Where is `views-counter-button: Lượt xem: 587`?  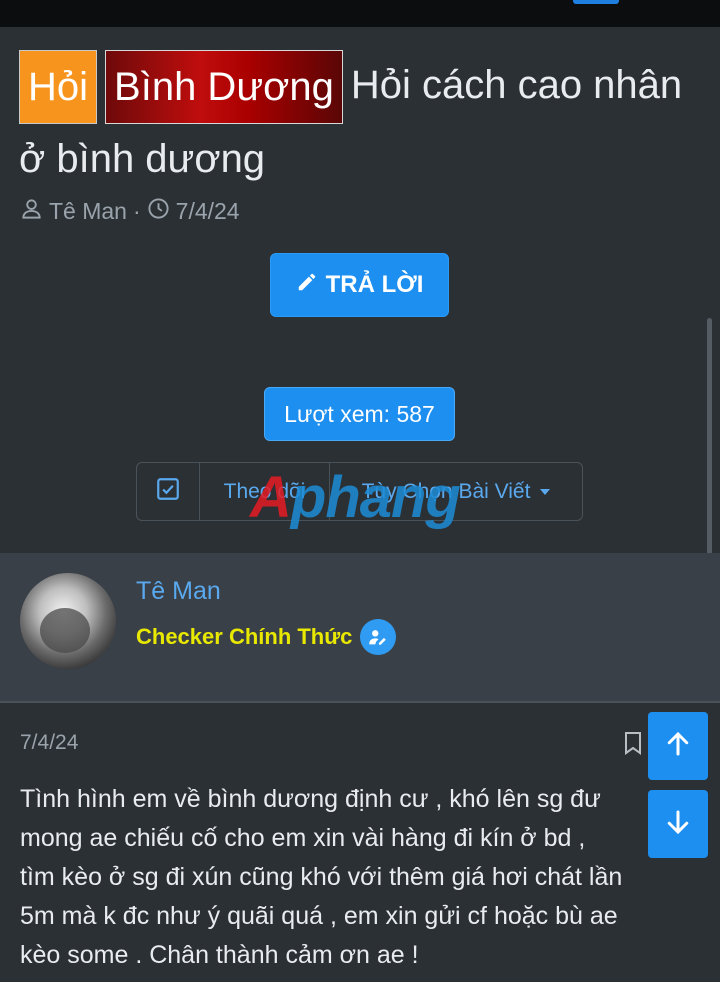 views-counter-button: Lượt xem: 587 is located at coordinates (359, 414).